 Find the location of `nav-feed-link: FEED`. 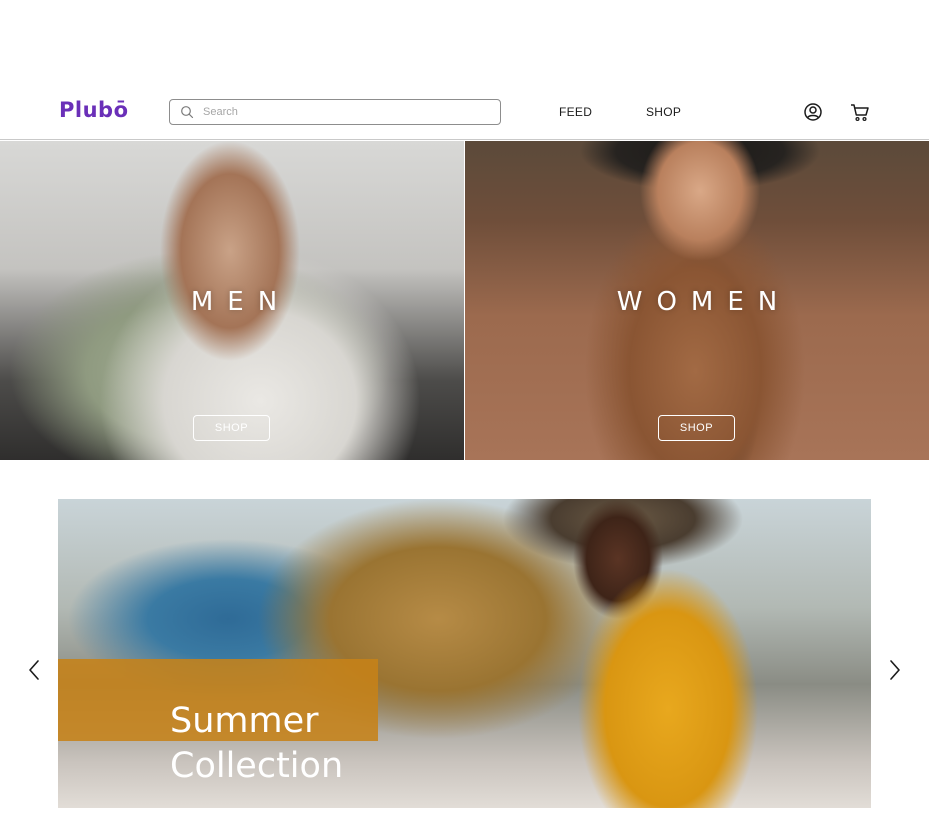

nav-feed-link: FEED is located at coordinates (575, 112).